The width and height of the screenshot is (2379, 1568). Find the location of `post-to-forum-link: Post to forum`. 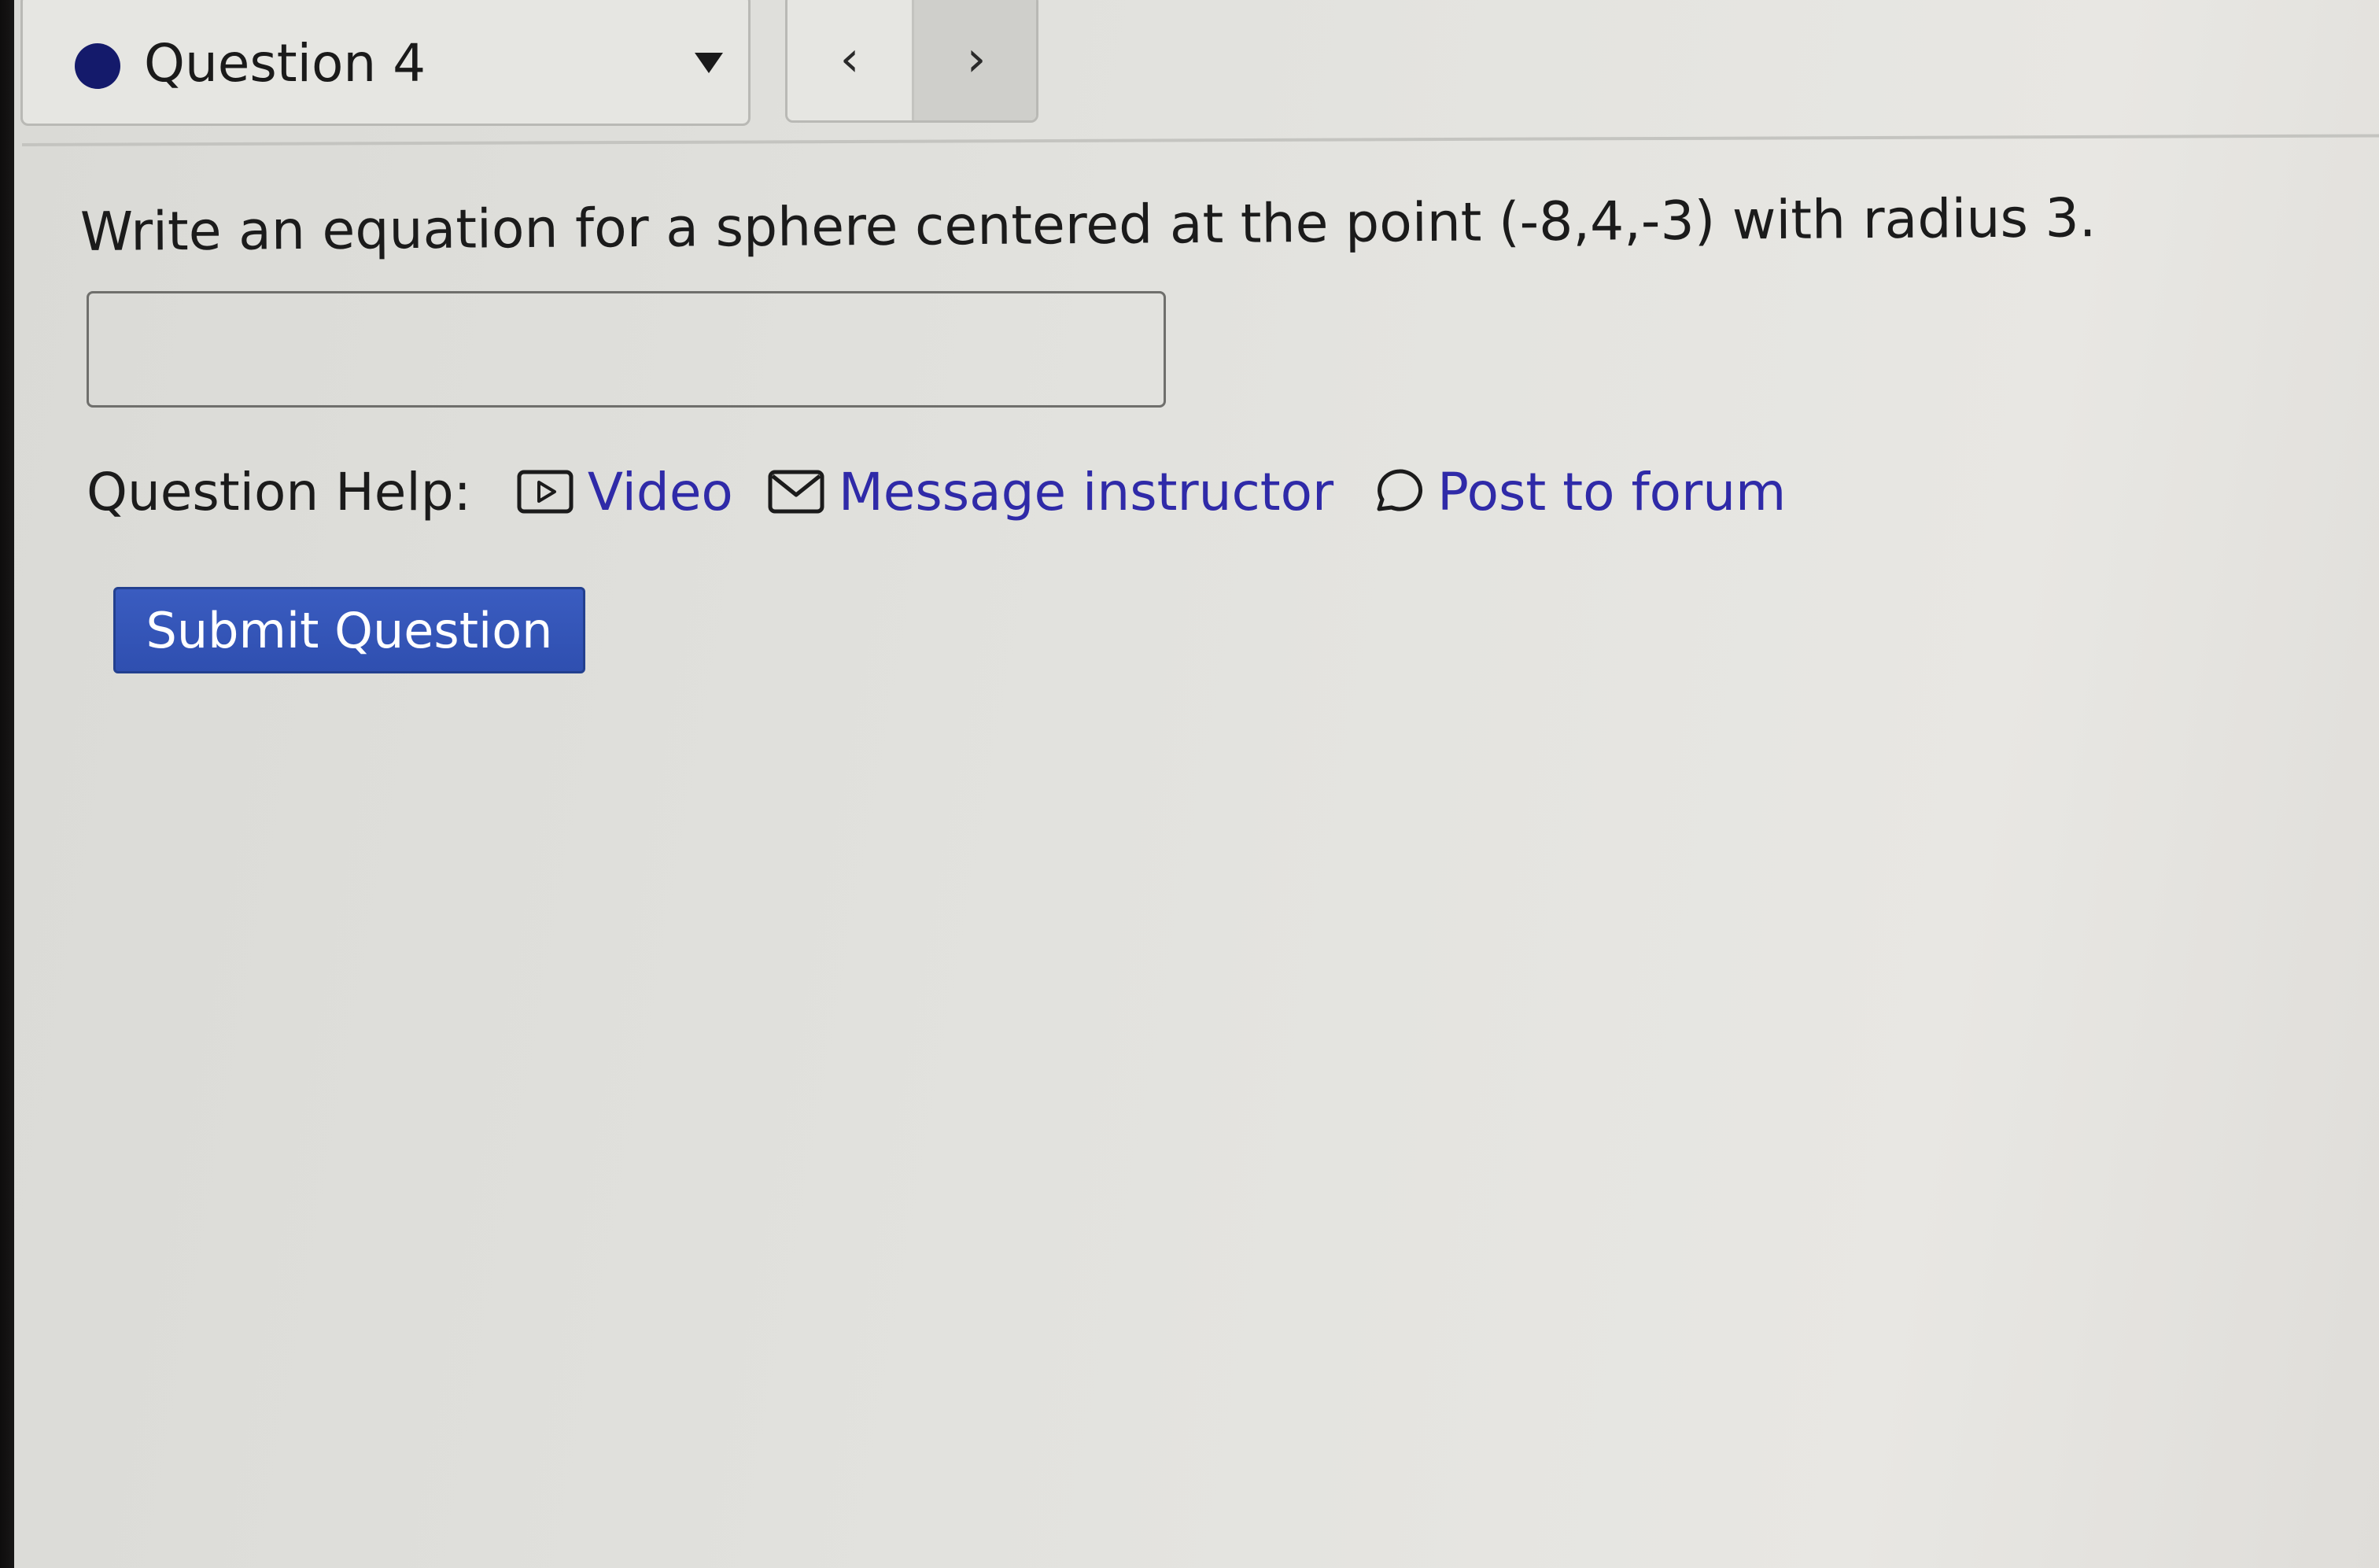

post-to-forum-link: Post to forum is located at coordinates (1577, 492).